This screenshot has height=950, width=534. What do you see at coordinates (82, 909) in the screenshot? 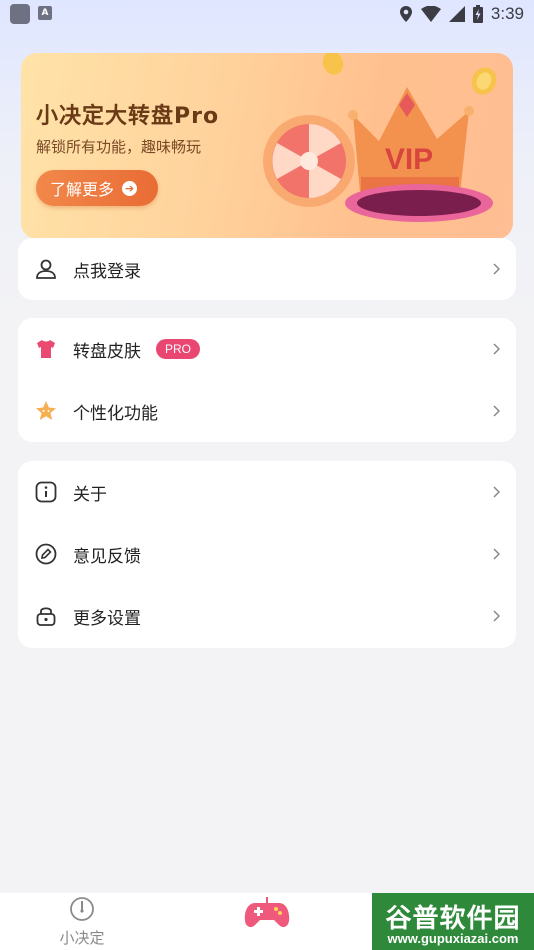
I see `compass-icon` at bounding box center [82, 909].